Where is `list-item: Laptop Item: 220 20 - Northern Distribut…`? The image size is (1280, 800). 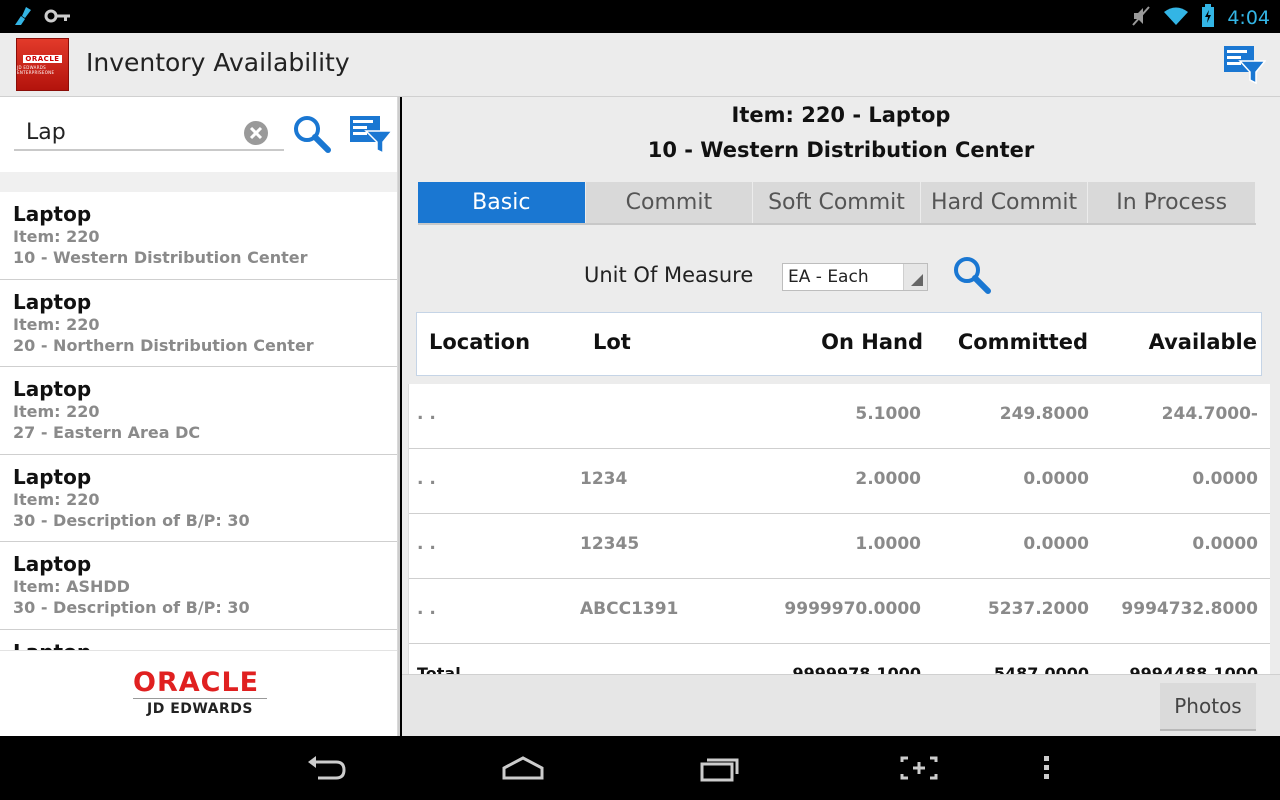
list-item: Laptop Item: 220 20 - Northern Distribut… is located at coordinates (199, 323).